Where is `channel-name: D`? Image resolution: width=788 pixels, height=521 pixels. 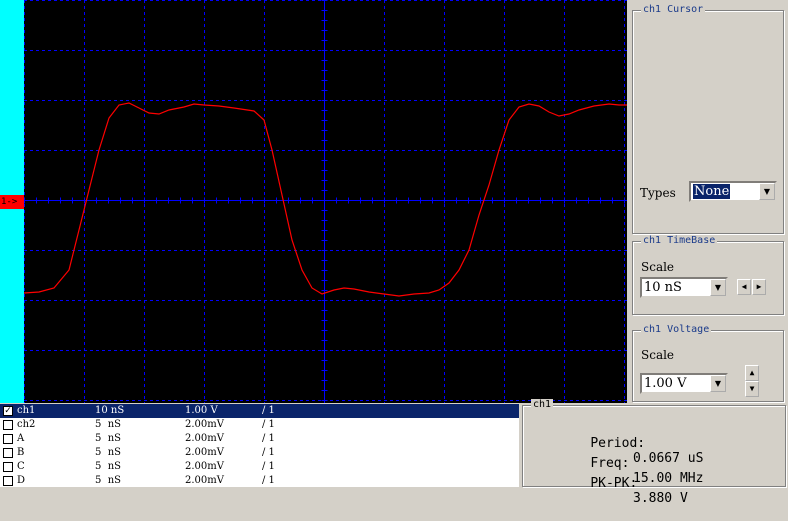
channel-name: D is located at coordinates (21, 480).